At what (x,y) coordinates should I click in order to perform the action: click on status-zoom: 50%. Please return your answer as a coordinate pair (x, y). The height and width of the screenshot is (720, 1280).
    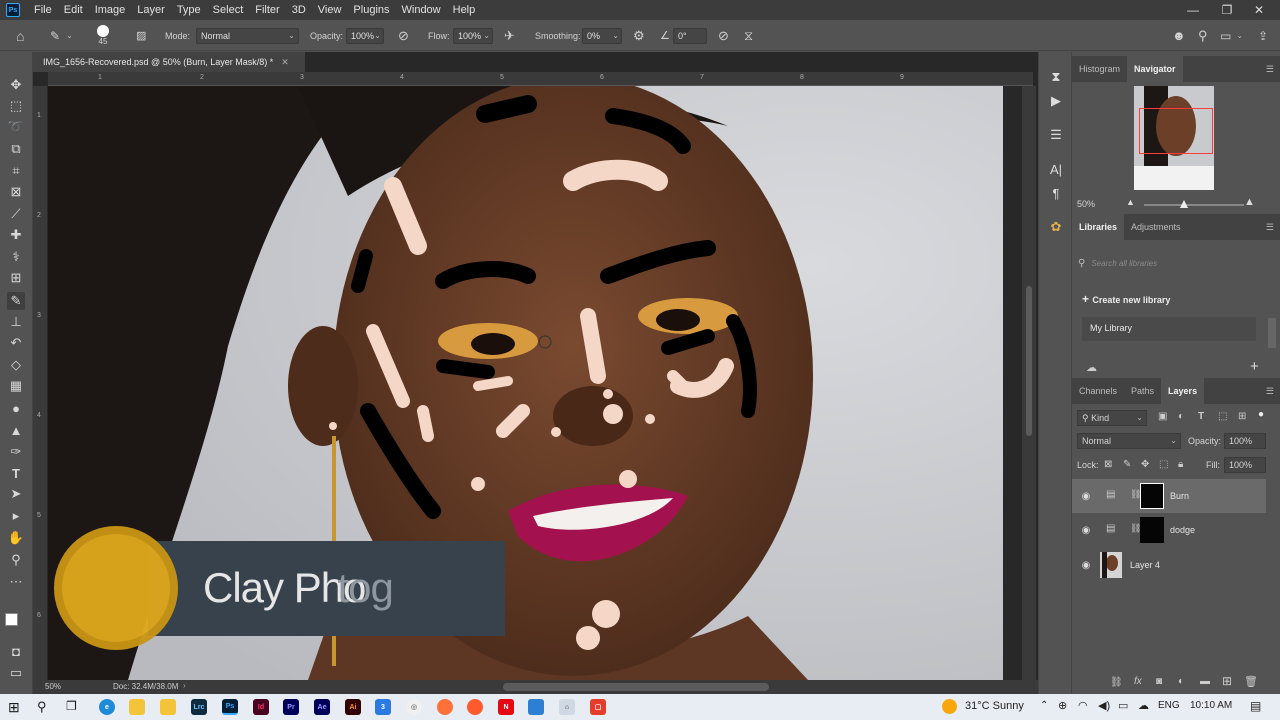
    Looking at the image, I should click on (53, 686).